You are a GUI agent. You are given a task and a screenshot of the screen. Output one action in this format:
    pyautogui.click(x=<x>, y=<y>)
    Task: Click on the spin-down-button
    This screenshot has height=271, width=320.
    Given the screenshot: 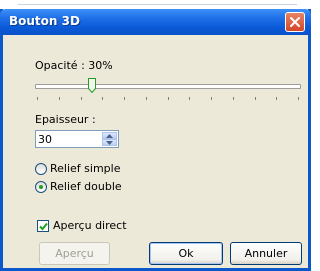 What is the action you would take?
    pyautogui.click(x=109, y=142)
    